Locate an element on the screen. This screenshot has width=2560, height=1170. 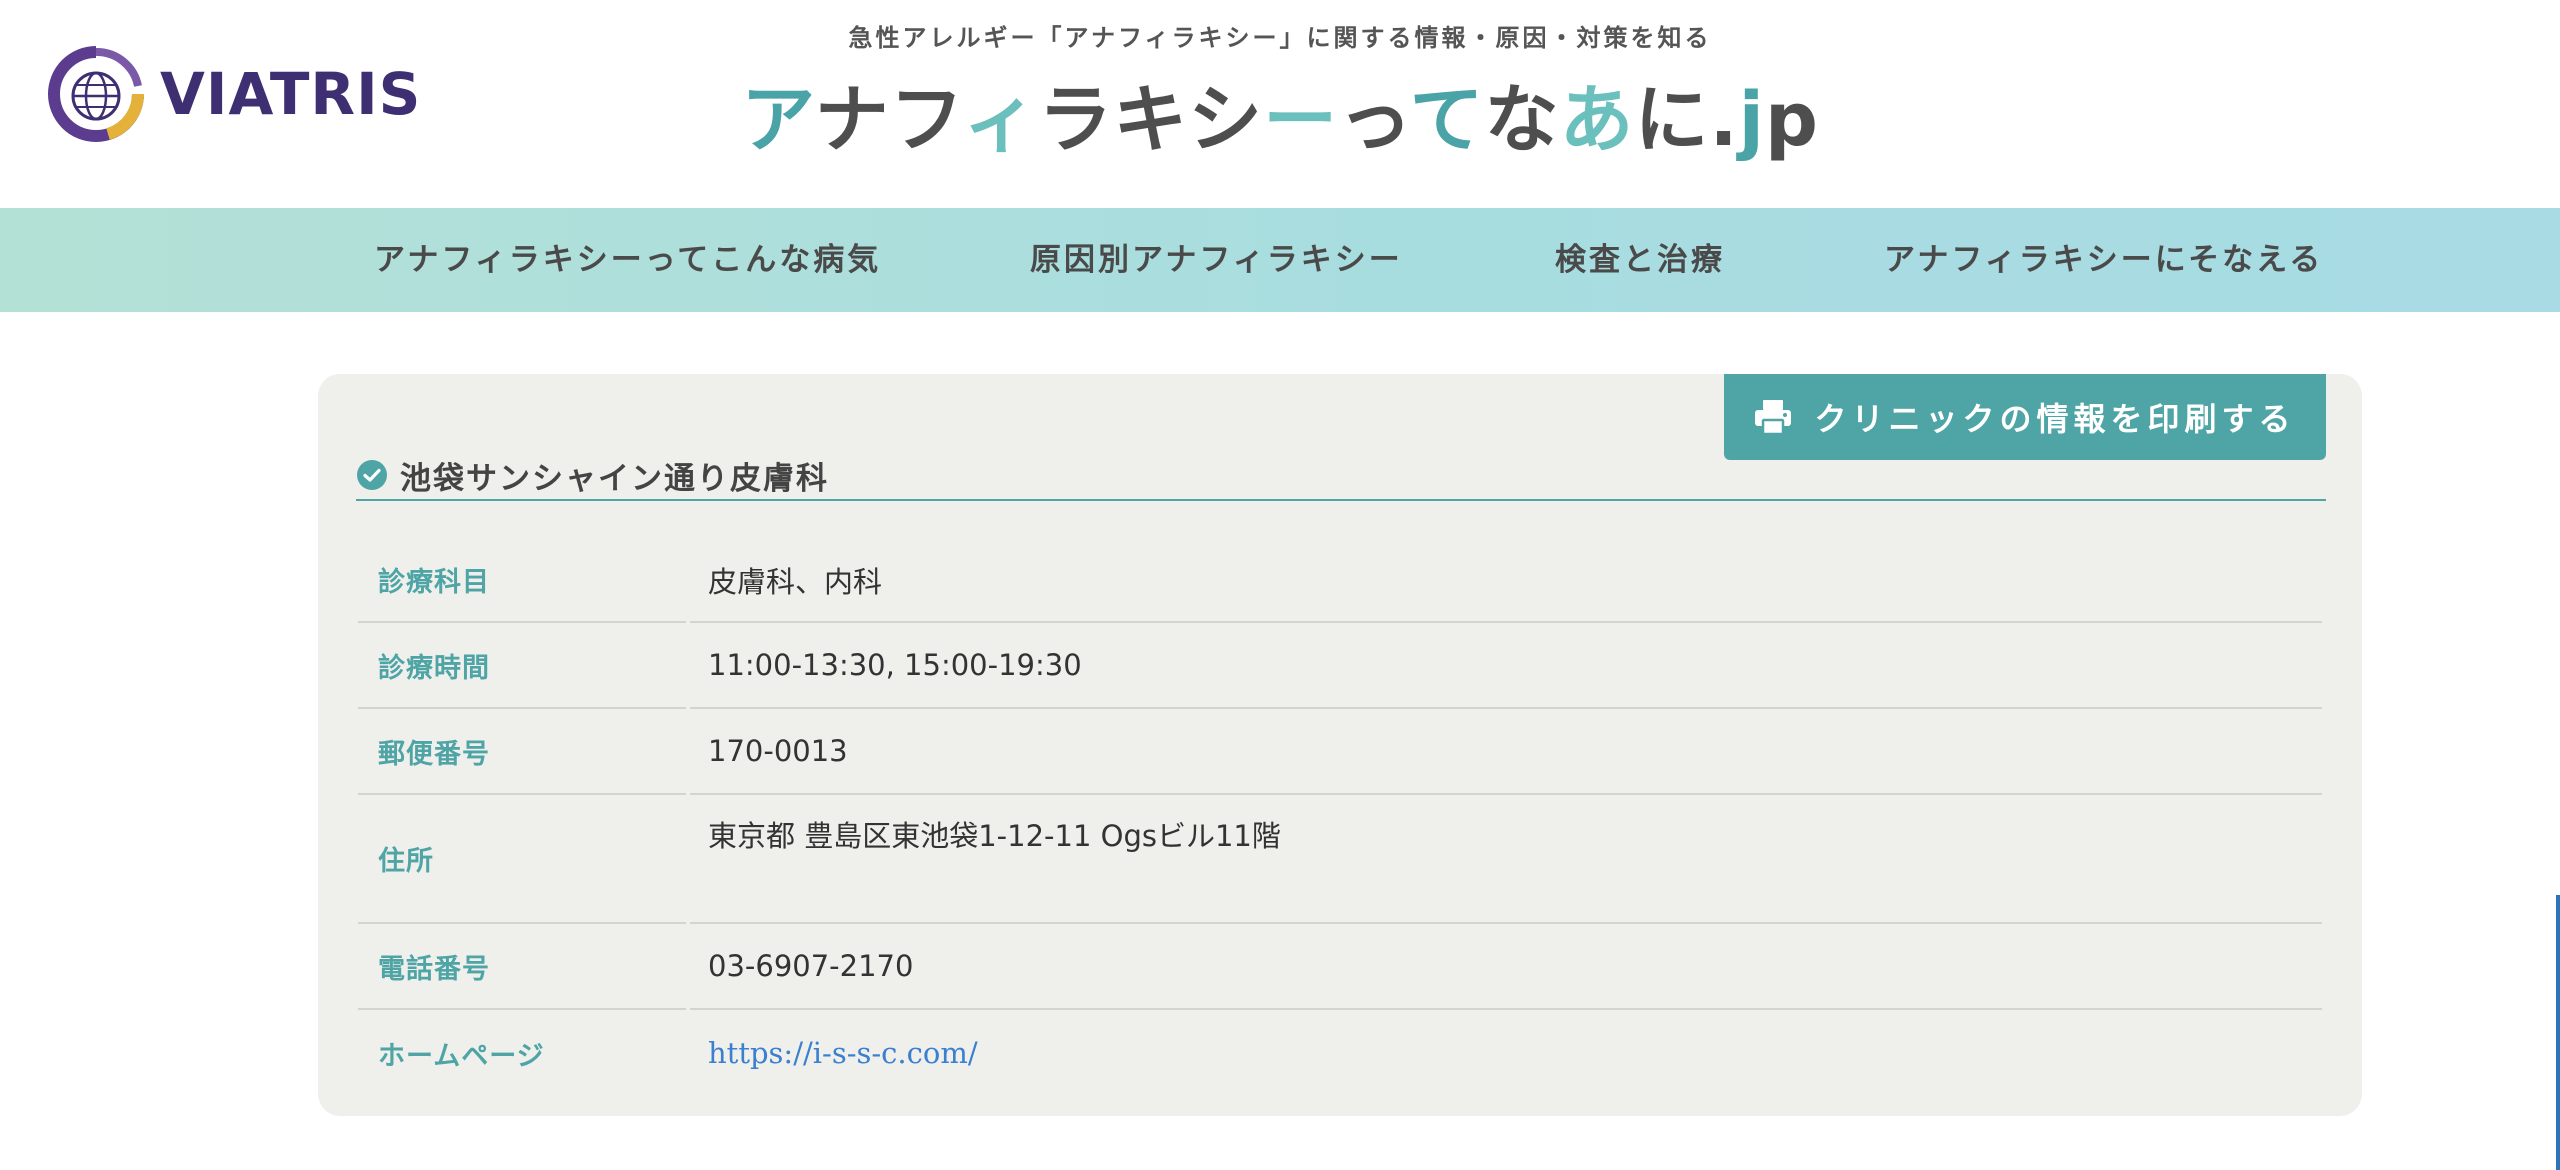
row-value-hours: 11:00-13:30, 15:00-19:30 is located at coordinates (1506, 666).